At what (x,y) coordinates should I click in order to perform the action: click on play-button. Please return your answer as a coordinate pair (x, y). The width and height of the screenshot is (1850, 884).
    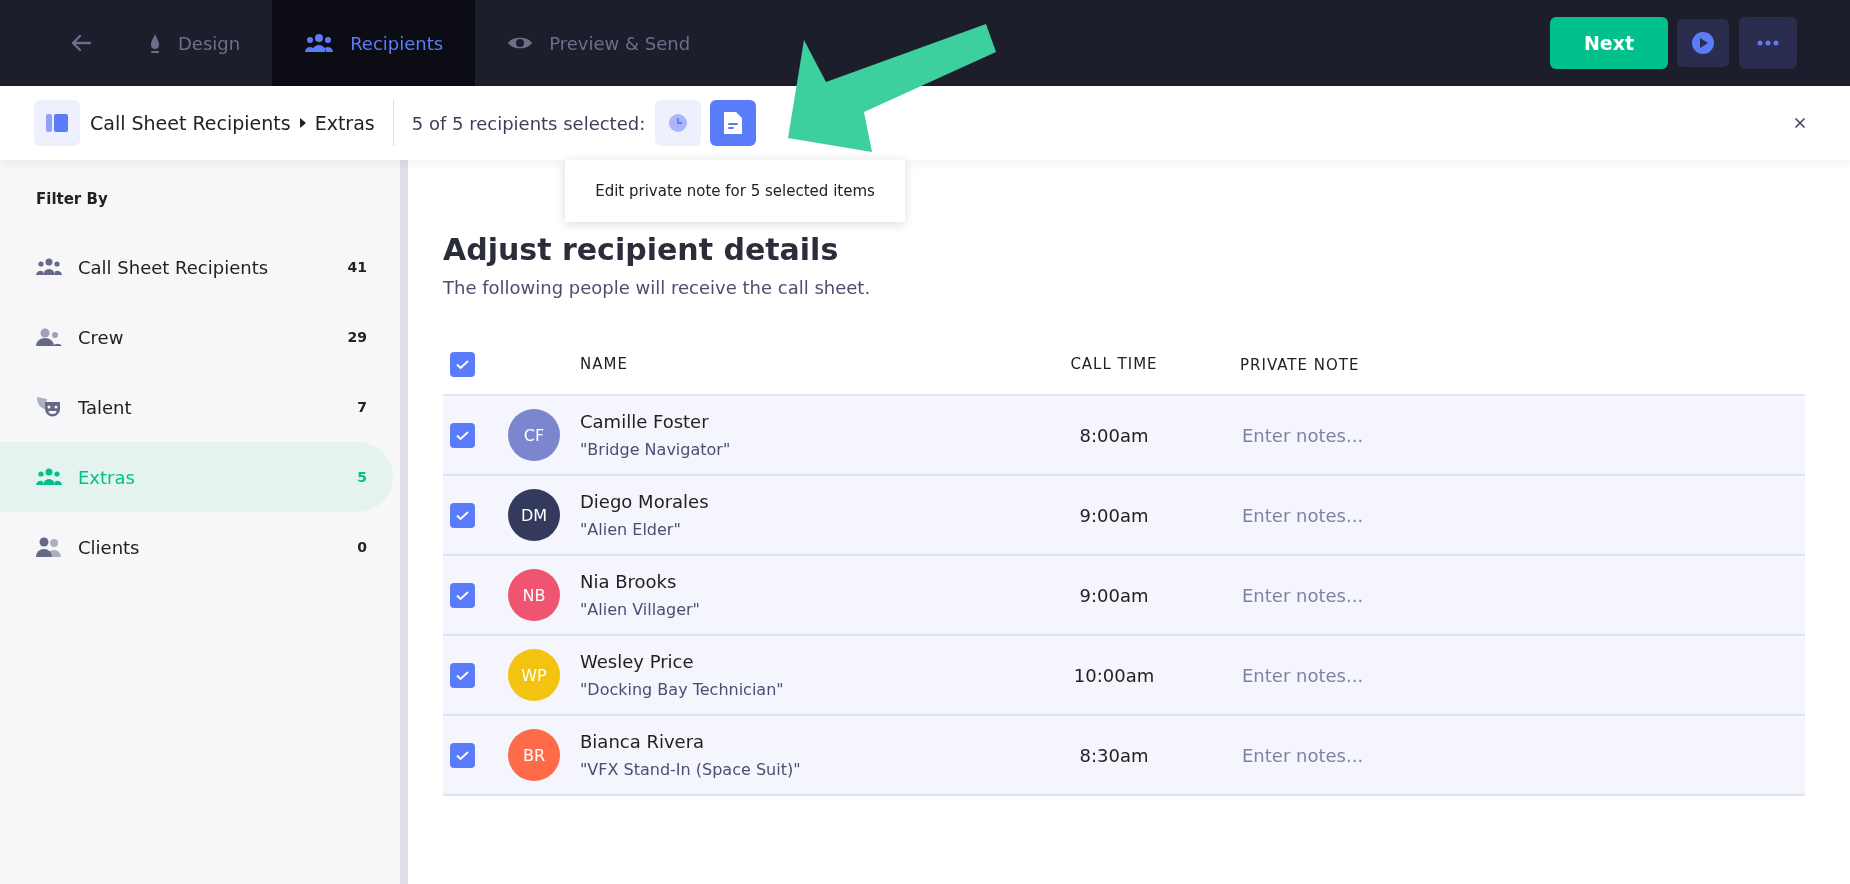
    Looking at the image, I should click on (1703, 43).